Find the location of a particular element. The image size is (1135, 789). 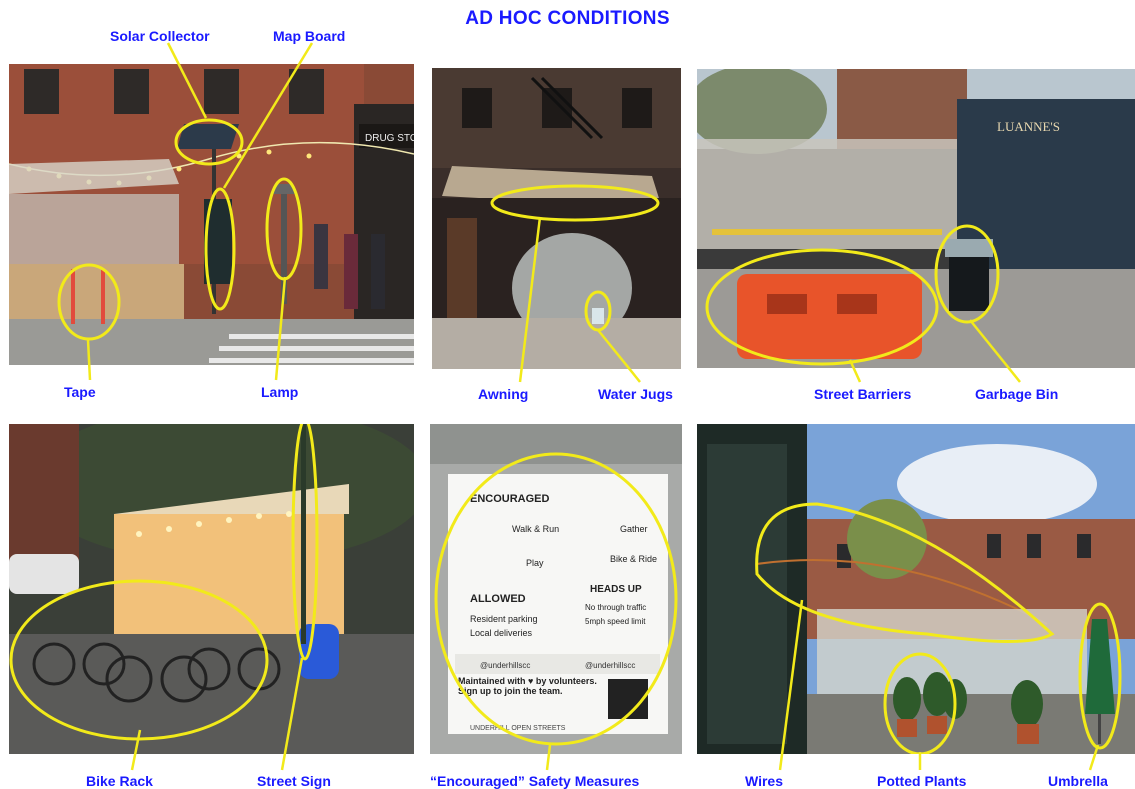

sign-bike-ride: Bike & Ride is located at coordinates (633, 559).